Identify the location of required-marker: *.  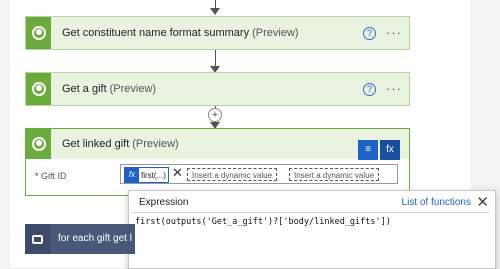
(37, 176).